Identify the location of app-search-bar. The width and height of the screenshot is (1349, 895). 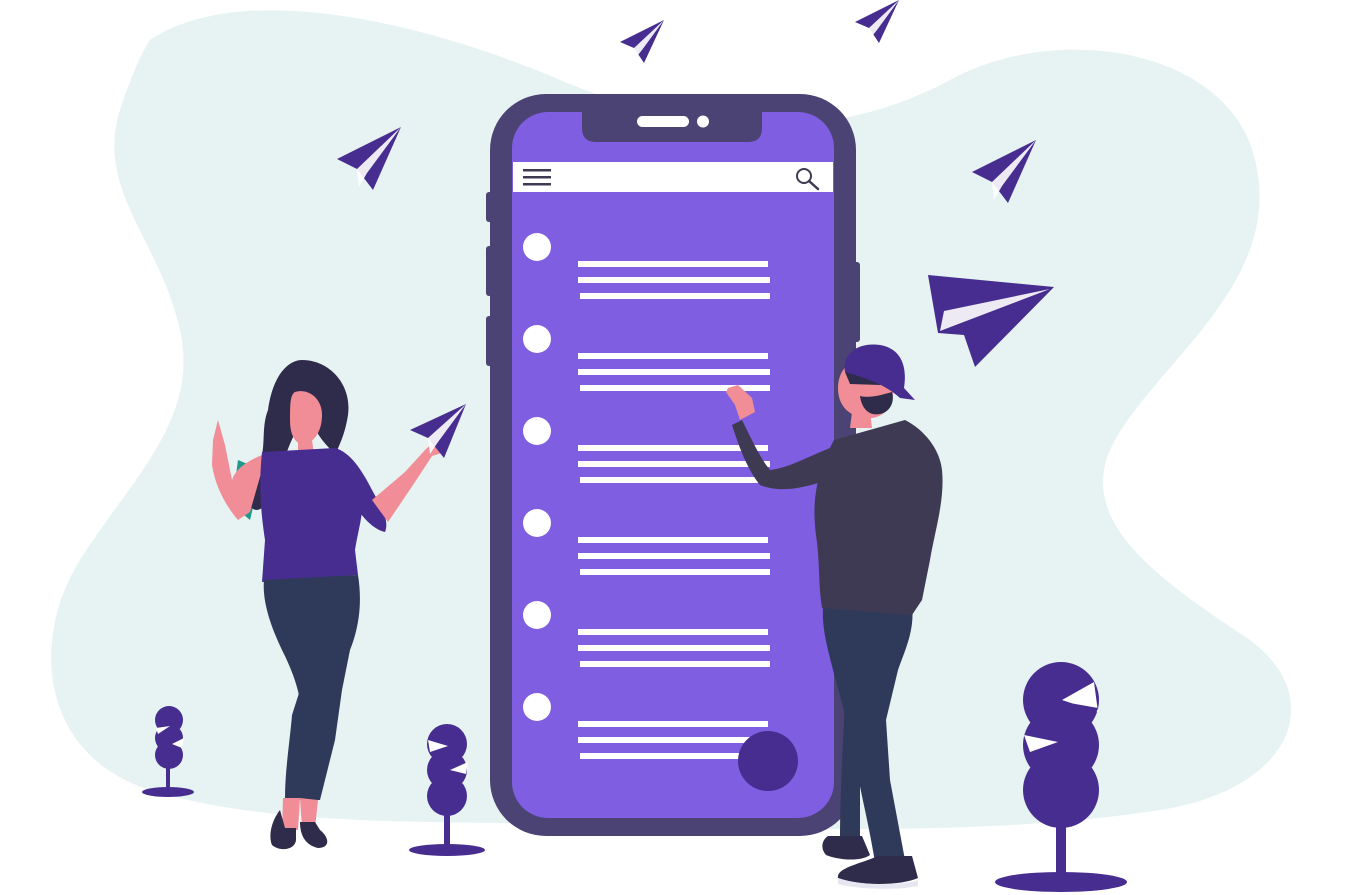
(673, 177).